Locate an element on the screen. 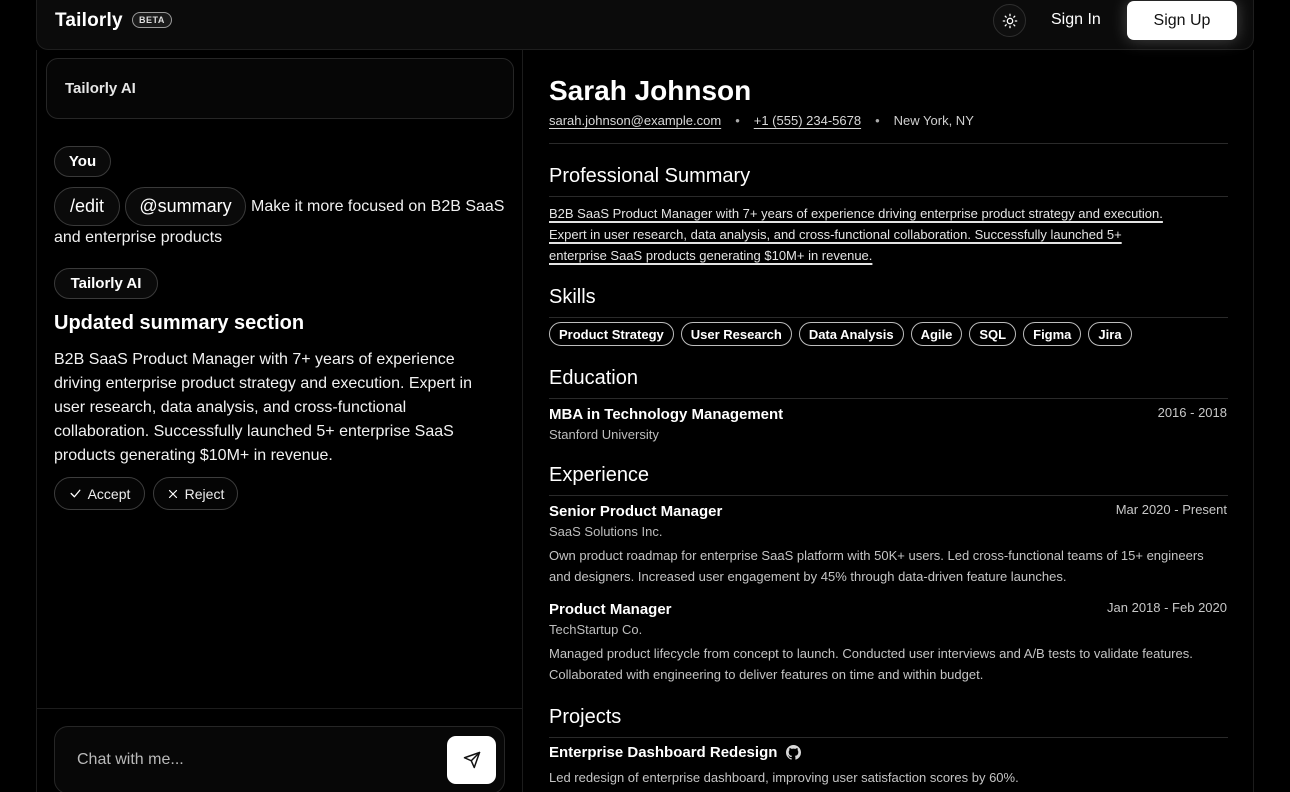 Image resolution: width=1290 pixels, height=792 pixels. job-title: Senior Product Manager is located at coordinates (636, 511).